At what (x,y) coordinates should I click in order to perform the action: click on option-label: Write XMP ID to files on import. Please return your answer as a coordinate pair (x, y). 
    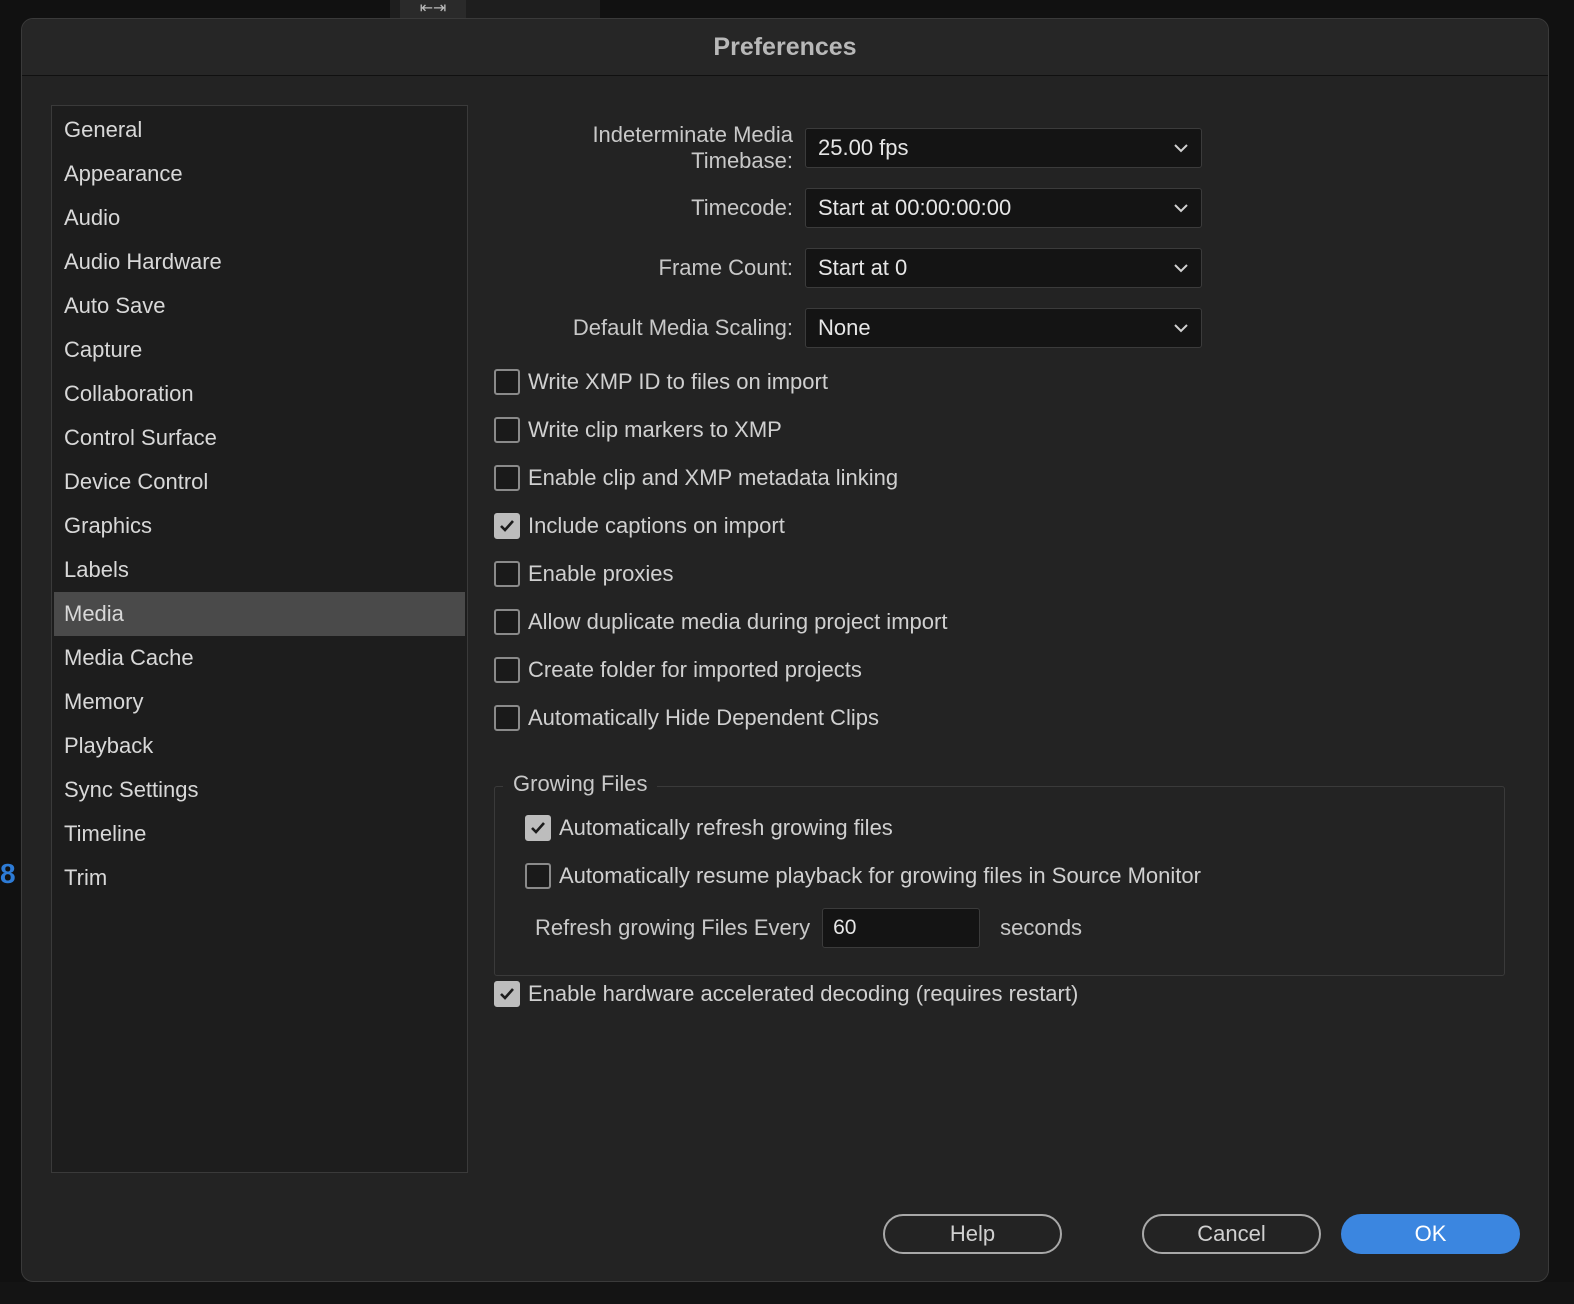
    Looking at the image, I should click on (678, 381).